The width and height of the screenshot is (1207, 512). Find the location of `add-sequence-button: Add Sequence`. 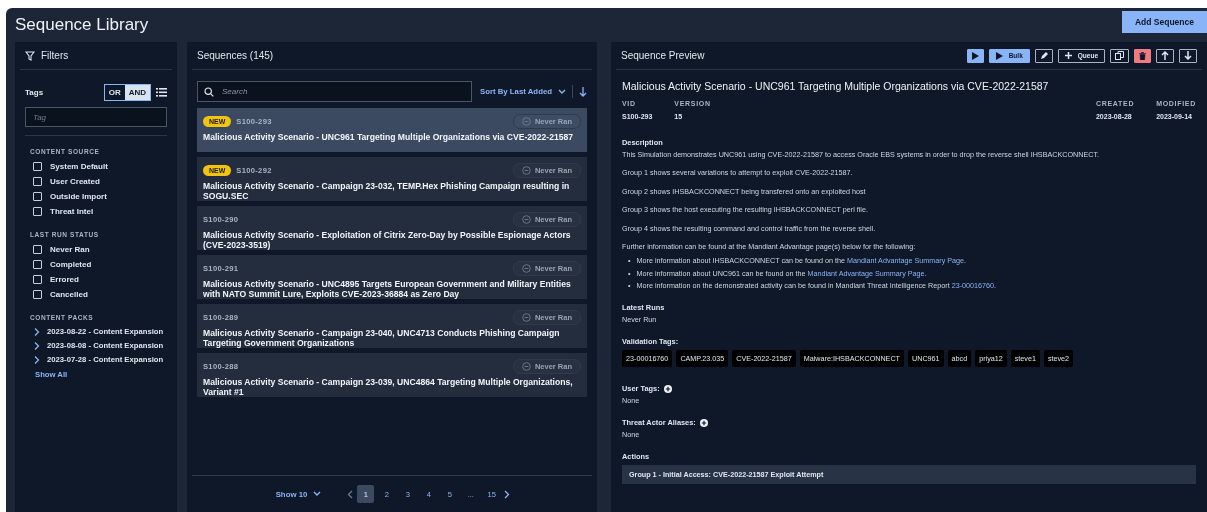

add-sequence-button: Add Sequence is located at coordinates (1164, 22).